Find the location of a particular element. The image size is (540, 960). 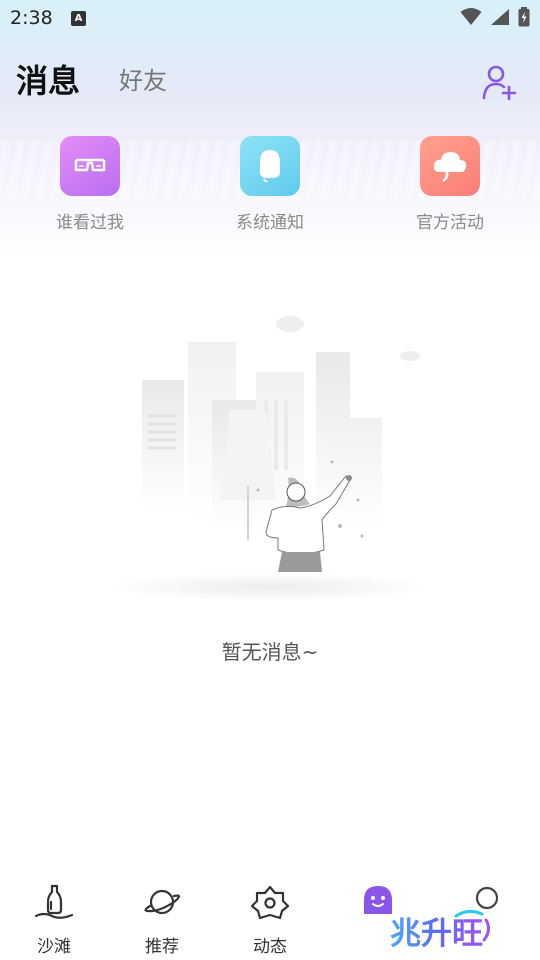

status-time: 2:38 is located at coordinates (31, 18).